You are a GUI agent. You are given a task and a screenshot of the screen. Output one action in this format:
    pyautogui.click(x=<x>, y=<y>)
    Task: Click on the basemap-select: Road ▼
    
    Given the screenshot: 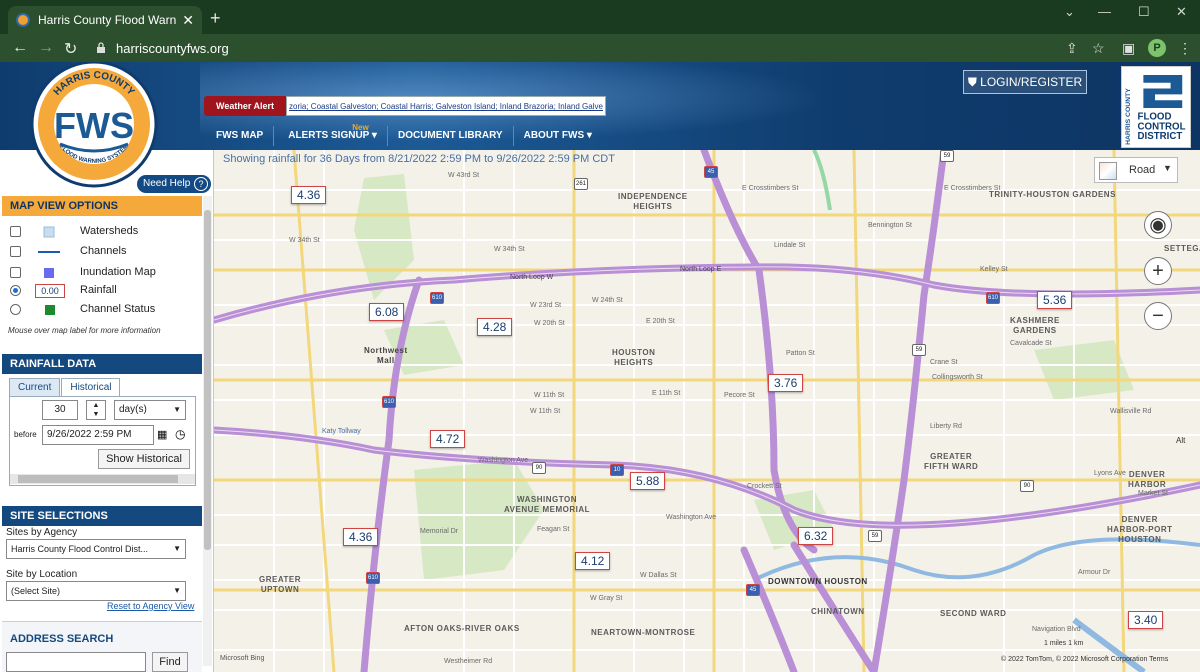 What is the action you would take?
    pyautogui.click(x=1136, y=170)
    